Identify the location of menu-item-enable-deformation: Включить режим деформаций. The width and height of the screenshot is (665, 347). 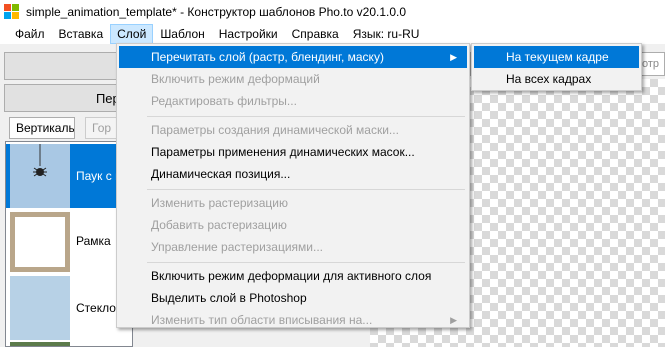
(293, 79).